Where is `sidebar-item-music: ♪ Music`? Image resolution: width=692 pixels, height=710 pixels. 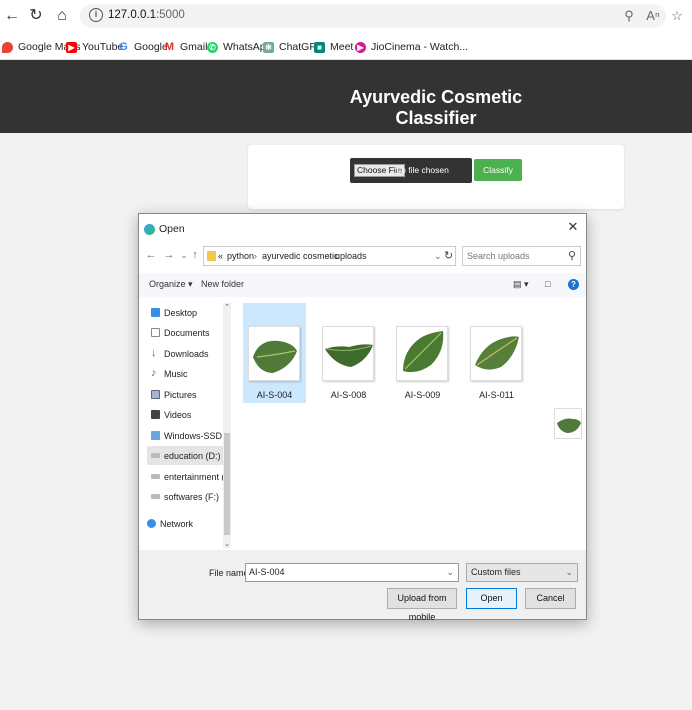 sidebar-item-music: ♪ Music is located at coordinates (187, 373).